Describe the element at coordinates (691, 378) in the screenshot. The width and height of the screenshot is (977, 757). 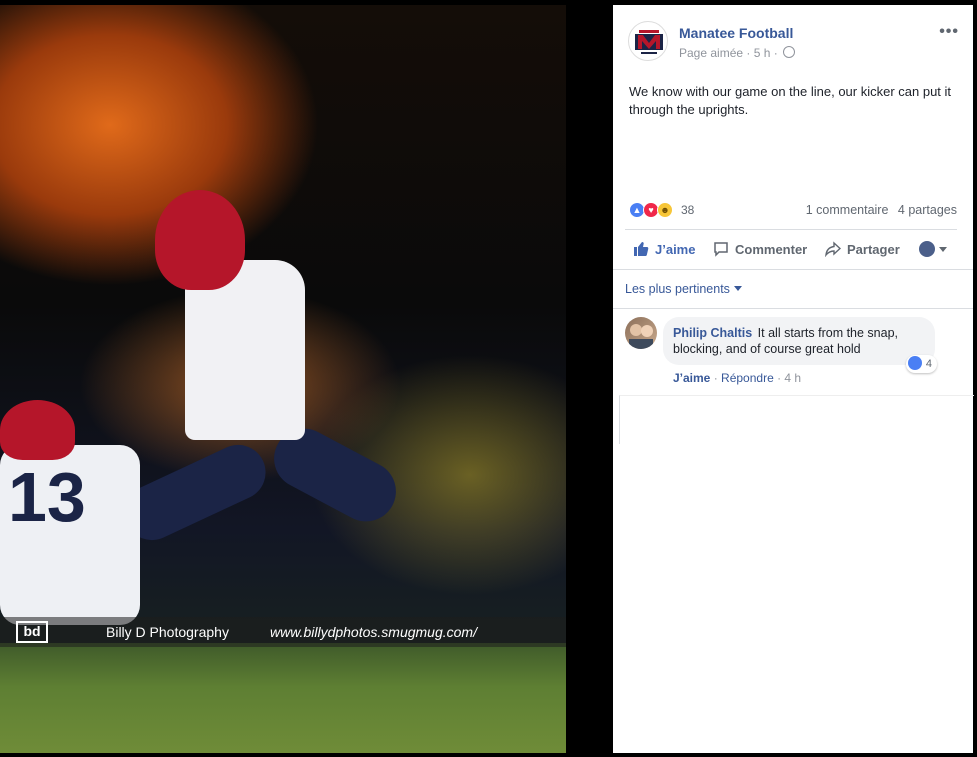
I see `comment-like-link: J’aime` at that location.